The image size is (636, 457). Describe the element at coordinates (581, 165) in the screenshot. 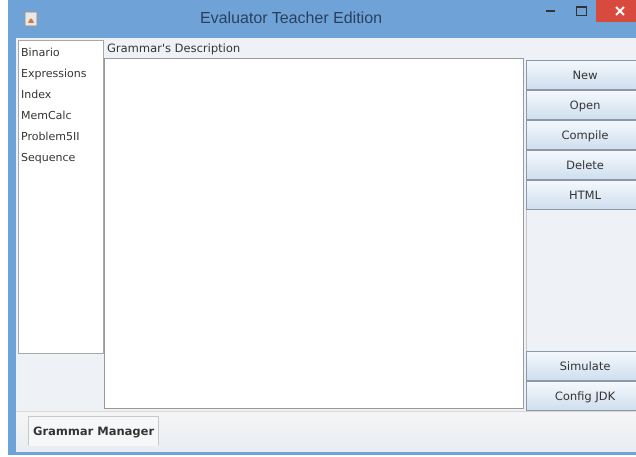

I see `action-button: Delete` at that location.